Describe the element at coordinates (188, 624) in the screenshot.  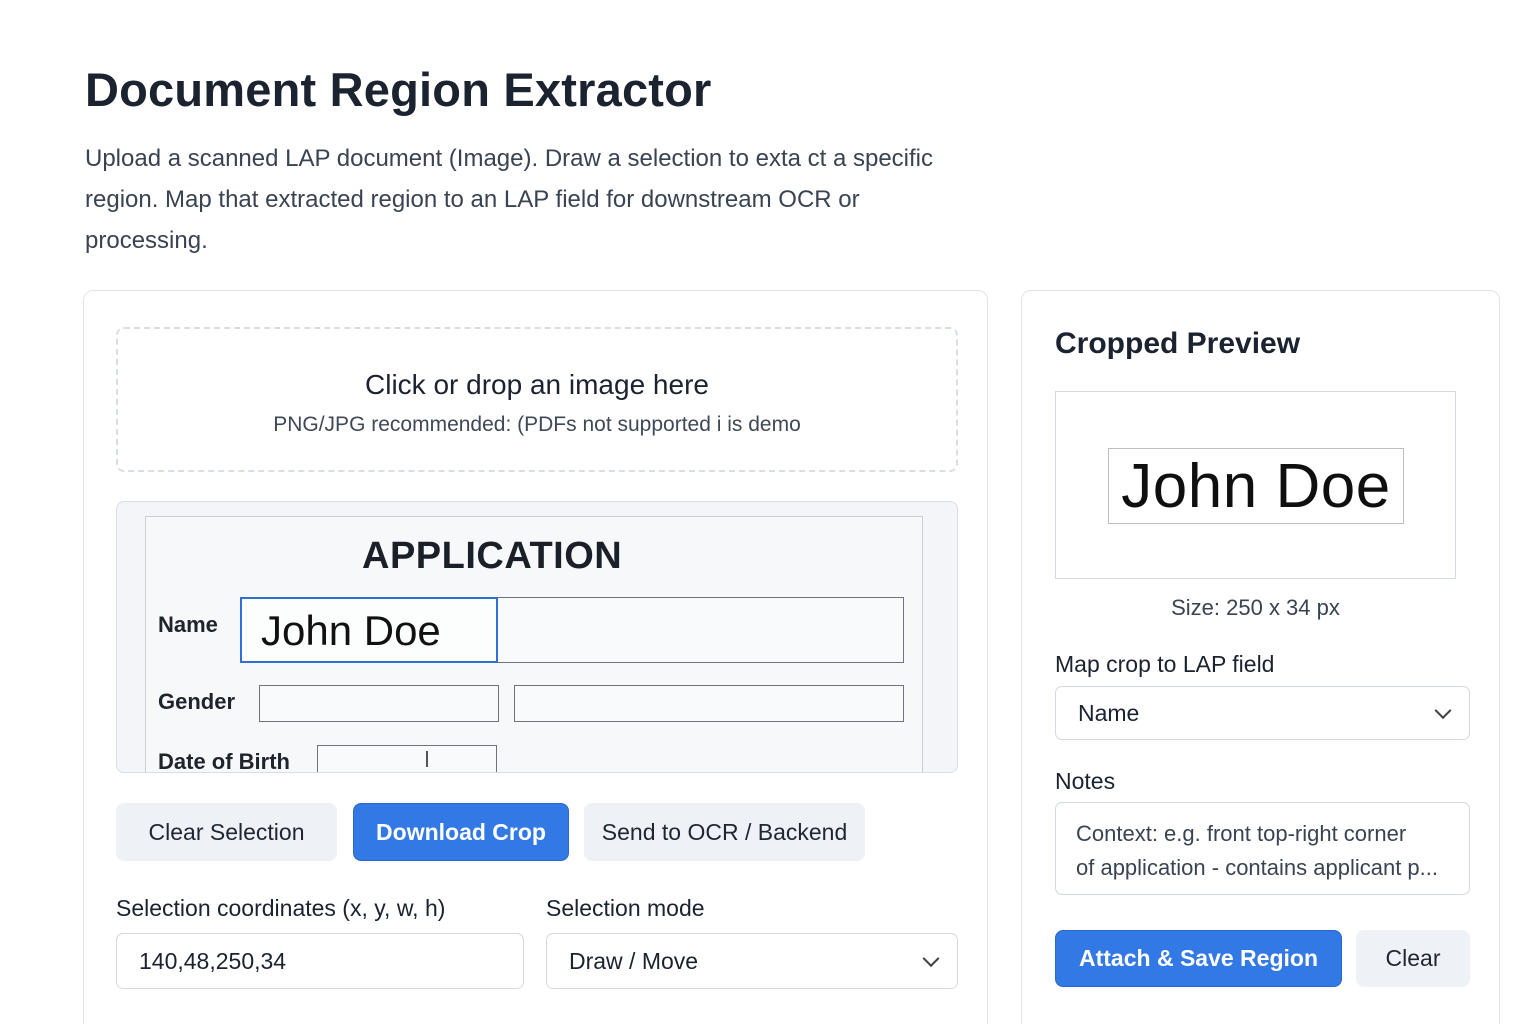
I see `name-field-label: Name` at that location.